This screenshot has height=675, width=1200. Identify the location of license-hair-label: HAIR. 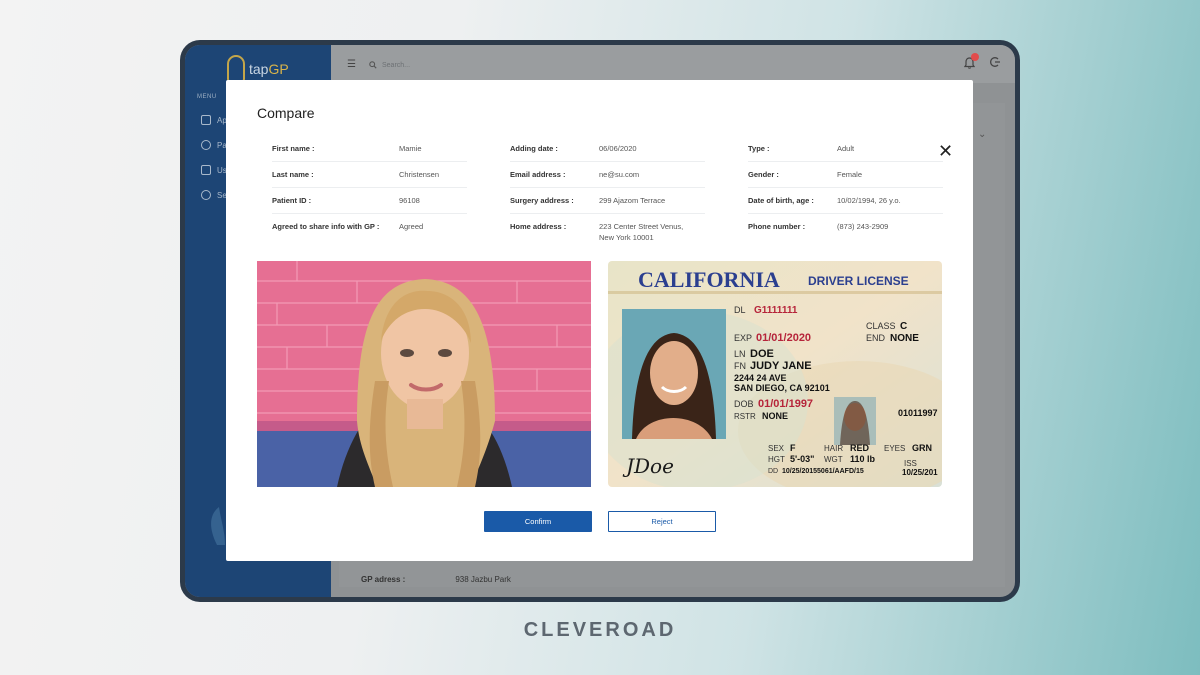
(833, 448).